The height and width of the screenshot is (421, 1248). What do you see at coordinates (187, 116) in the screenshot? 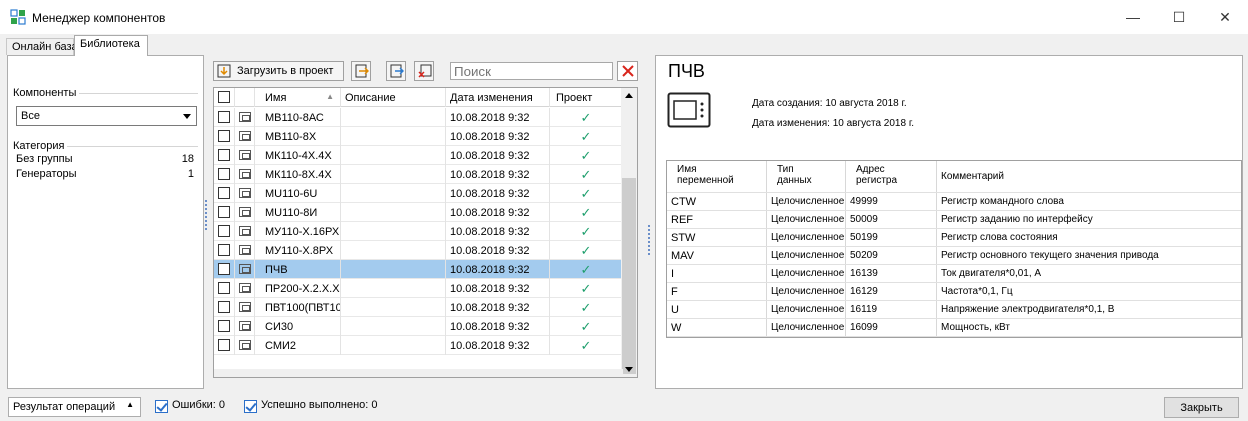
I see `chevron-down-icon` at bounding box center [187, 116].